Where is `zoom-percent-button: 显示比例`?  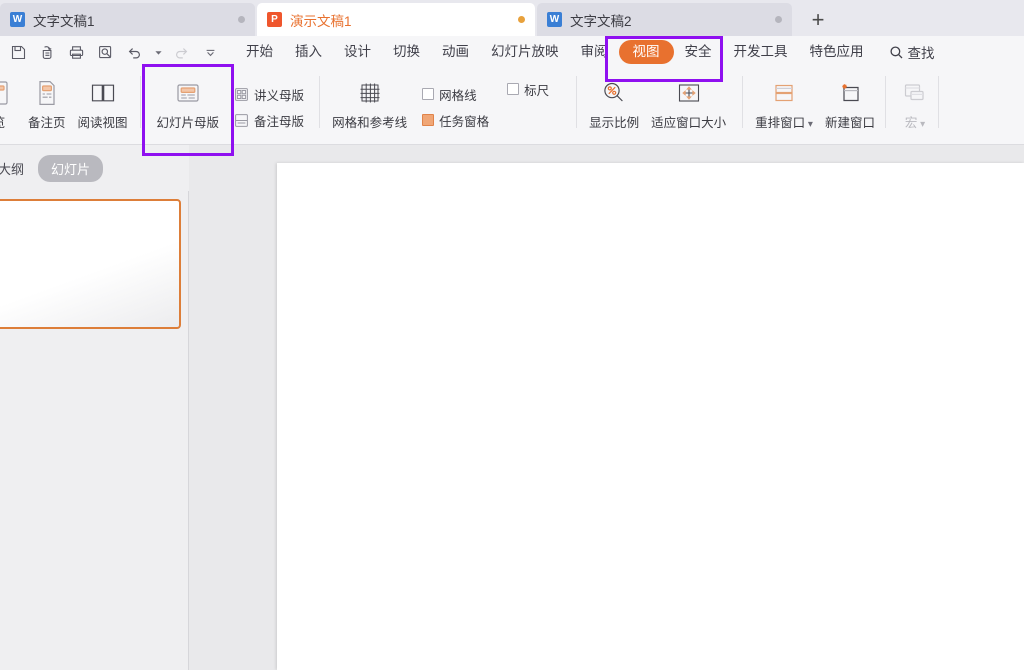 zoom-percent-button: 显示比例 is located at coordinates (614, 105).